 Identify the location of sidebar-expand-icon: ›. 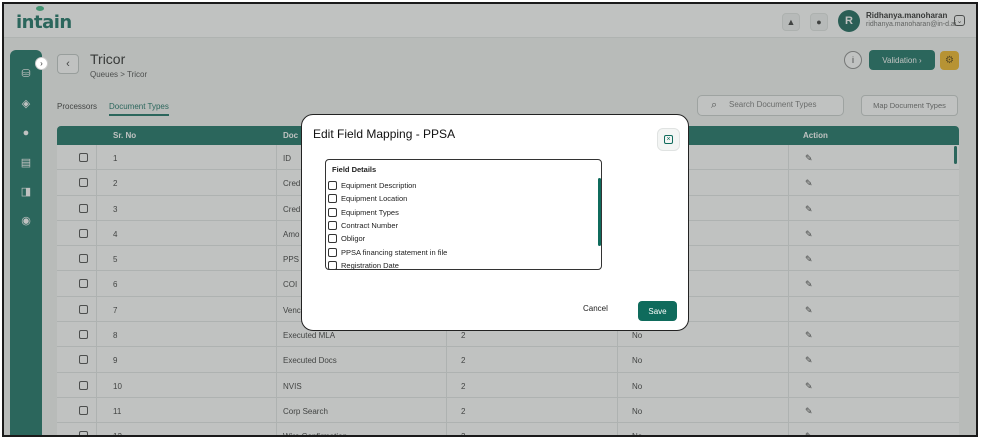
(41, 63).